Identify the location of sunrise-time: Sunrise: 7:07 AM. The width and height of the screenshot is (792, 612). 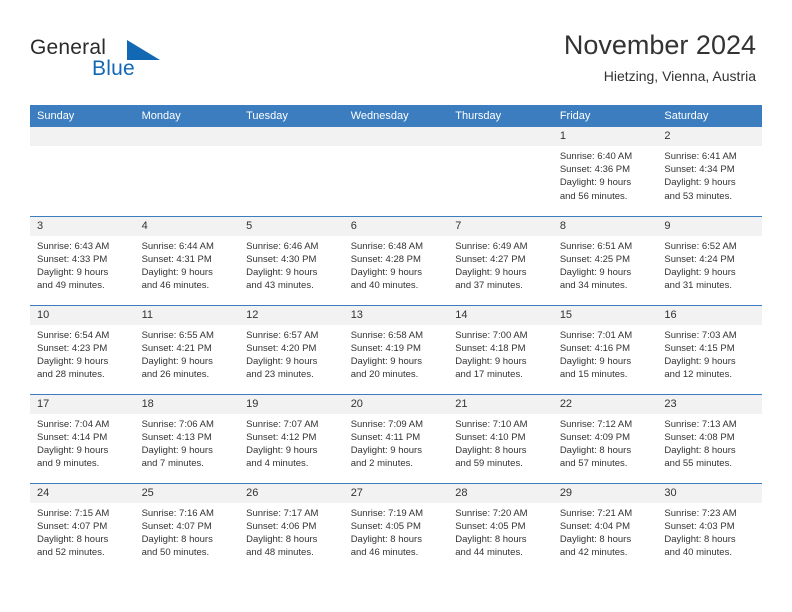
(282, 424).